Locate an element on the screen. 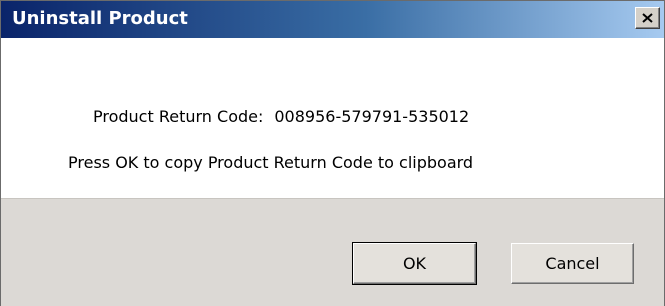 Image resolution: width=665 pixels, height=306 pixels. close-x-icon is located at coordinates (647, 18).